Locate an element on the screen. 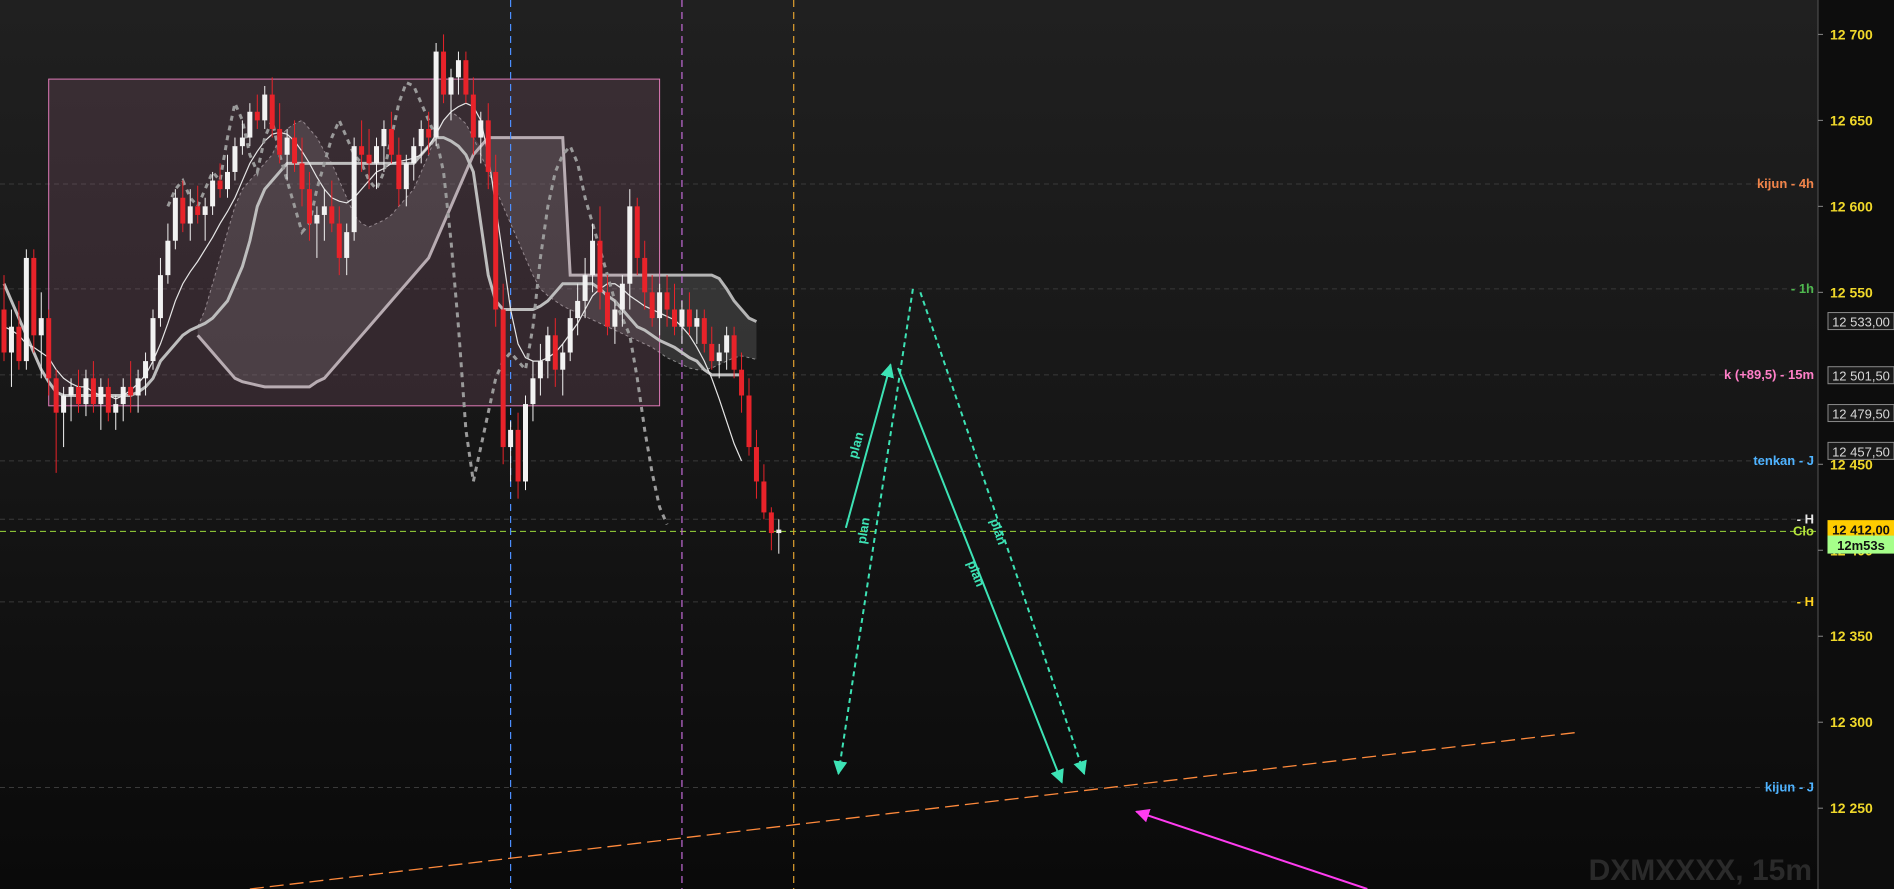 This screenshot has height=889, width=1894. level-label: kijun - J is located at coordinates (1789, 787).